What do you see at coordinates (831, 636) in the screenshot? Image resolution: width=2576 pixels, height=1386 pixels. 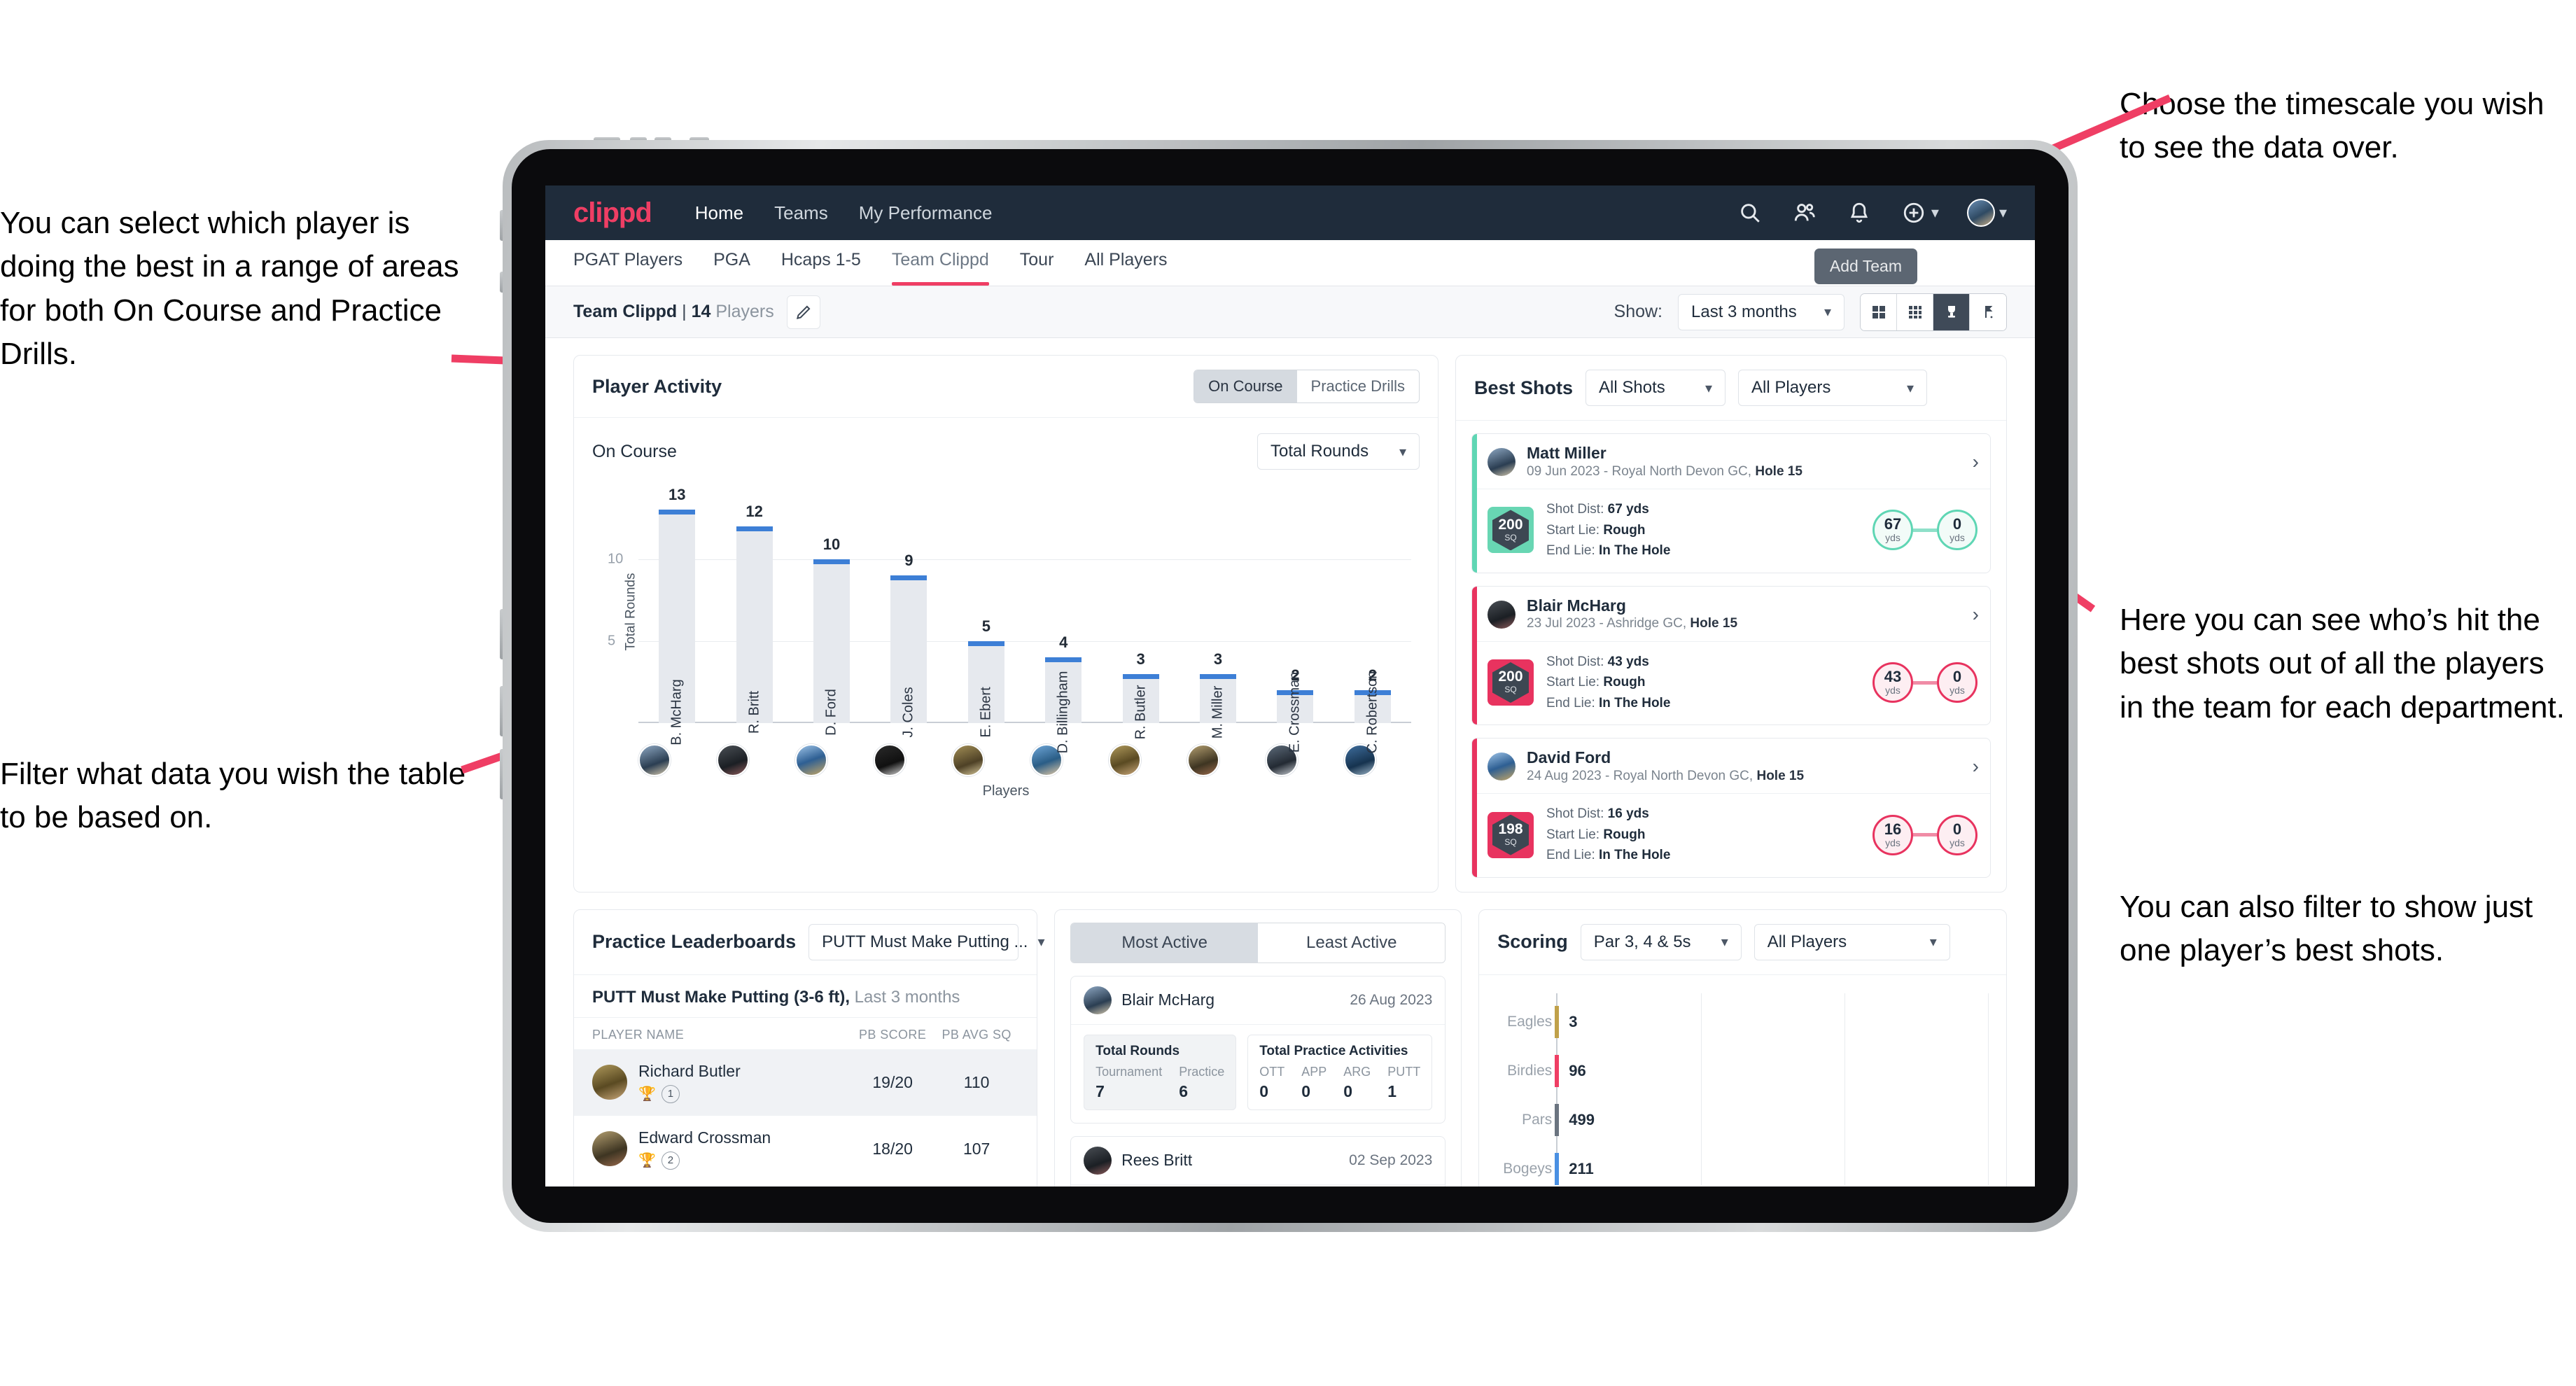 I see `bar: 10 D. Ford` at bounding box center [831, 636].